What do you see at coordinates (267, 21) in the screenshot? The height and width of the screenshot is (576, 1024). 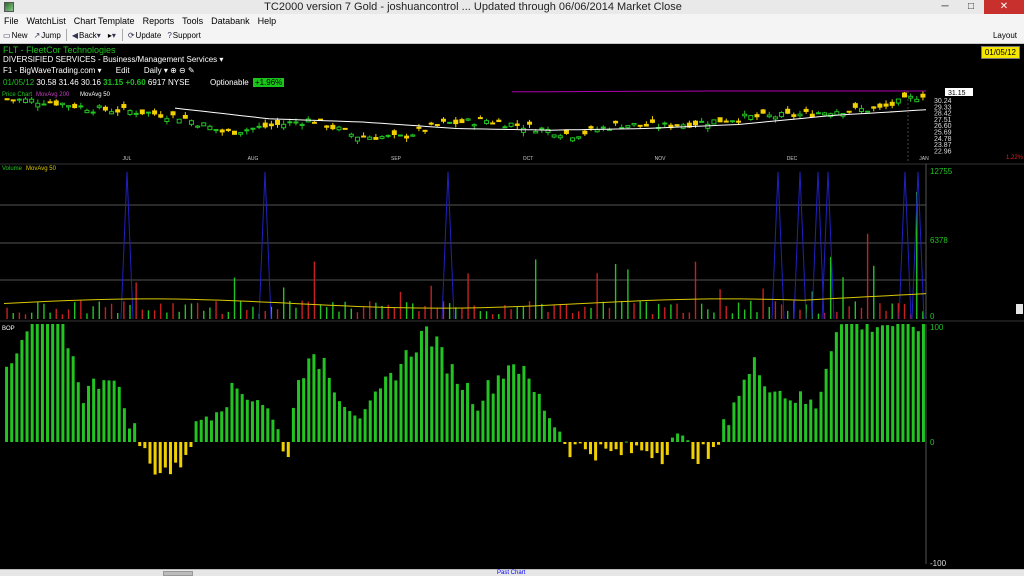 I see `menu-help: Help` at bounding box center [267, 21].